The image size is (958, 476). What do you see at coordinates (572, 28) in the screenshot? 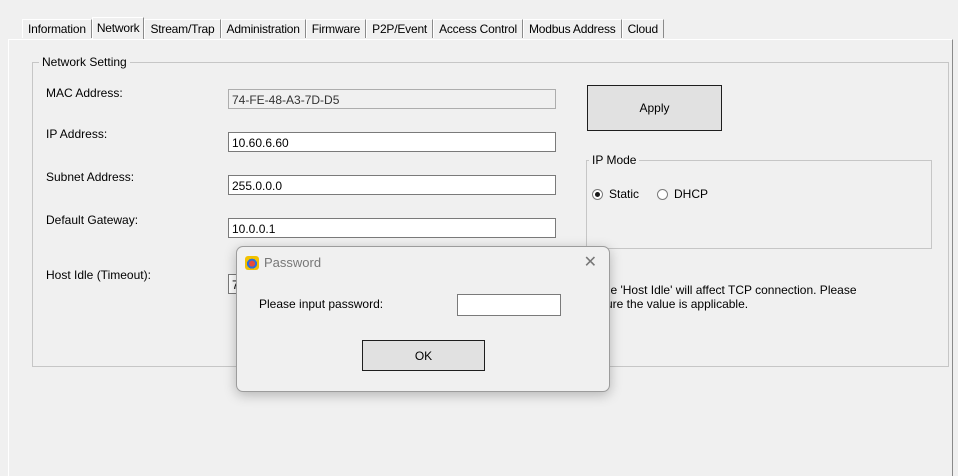
I see `tab-modbus-address: Modbus Address` at bounding box center [572, 28].